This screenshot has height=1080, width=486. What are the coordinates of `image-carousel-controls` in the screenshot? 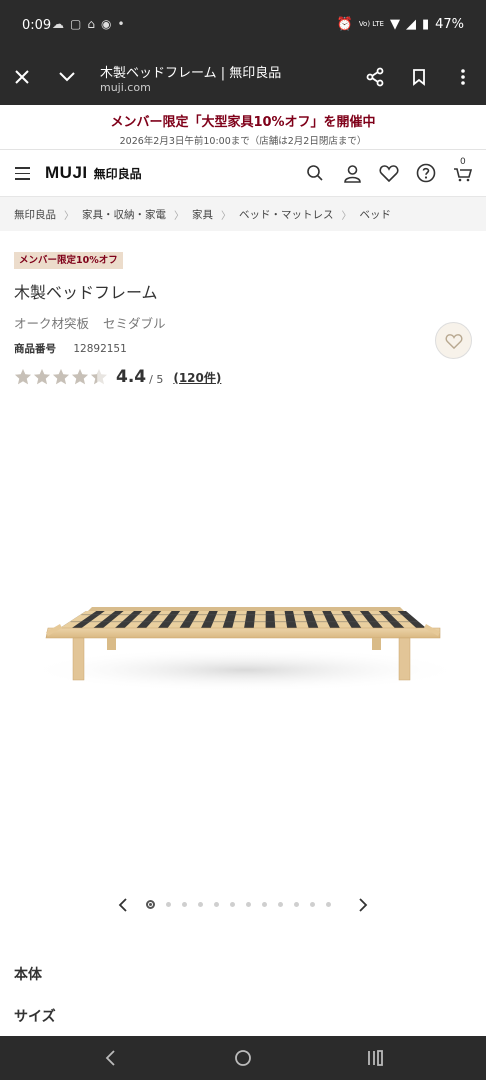 It's located at (243, 905).